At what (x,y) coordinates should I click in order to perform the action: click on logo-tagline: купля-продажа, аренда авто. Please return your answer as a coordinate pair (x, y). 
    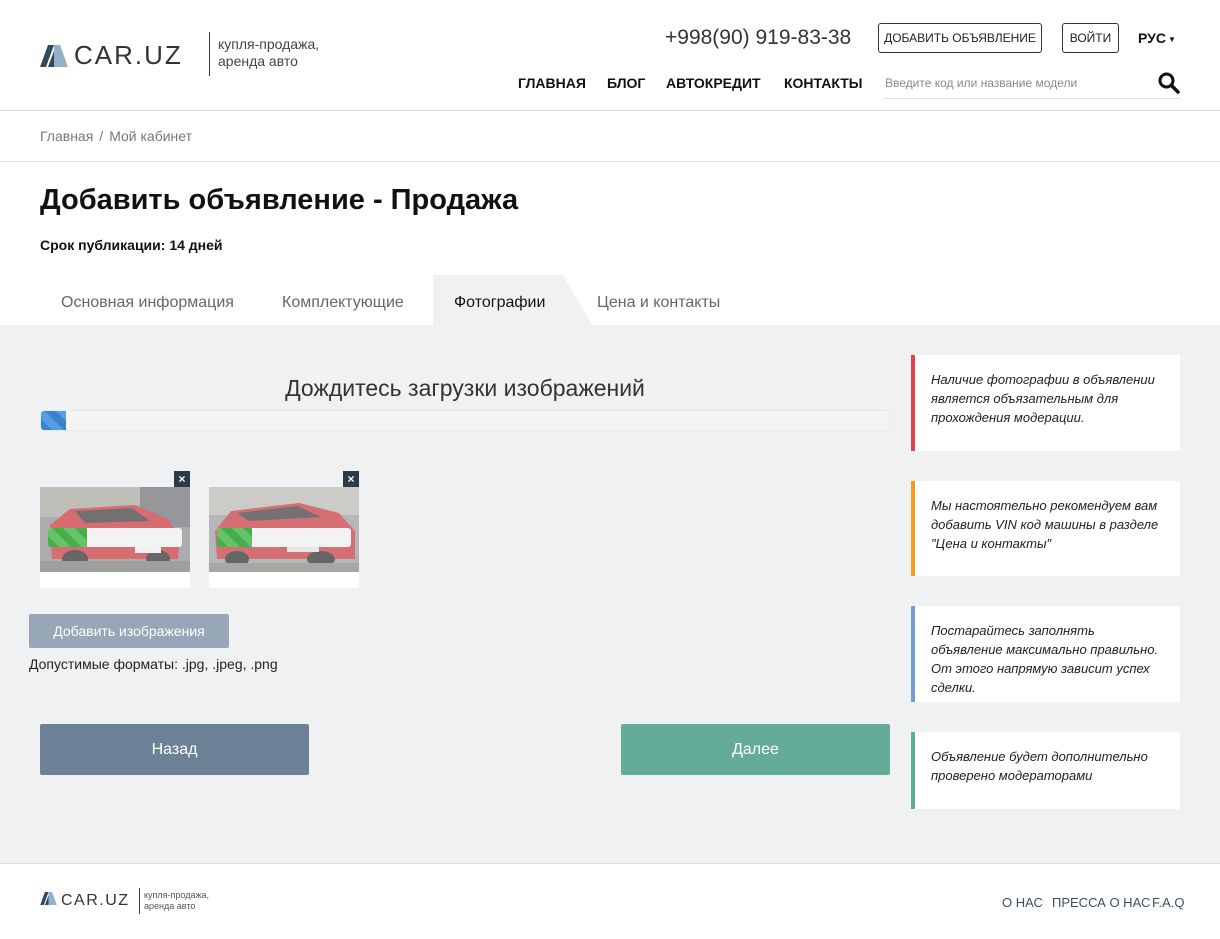
    Looking at the image, I should click on (269, 52).